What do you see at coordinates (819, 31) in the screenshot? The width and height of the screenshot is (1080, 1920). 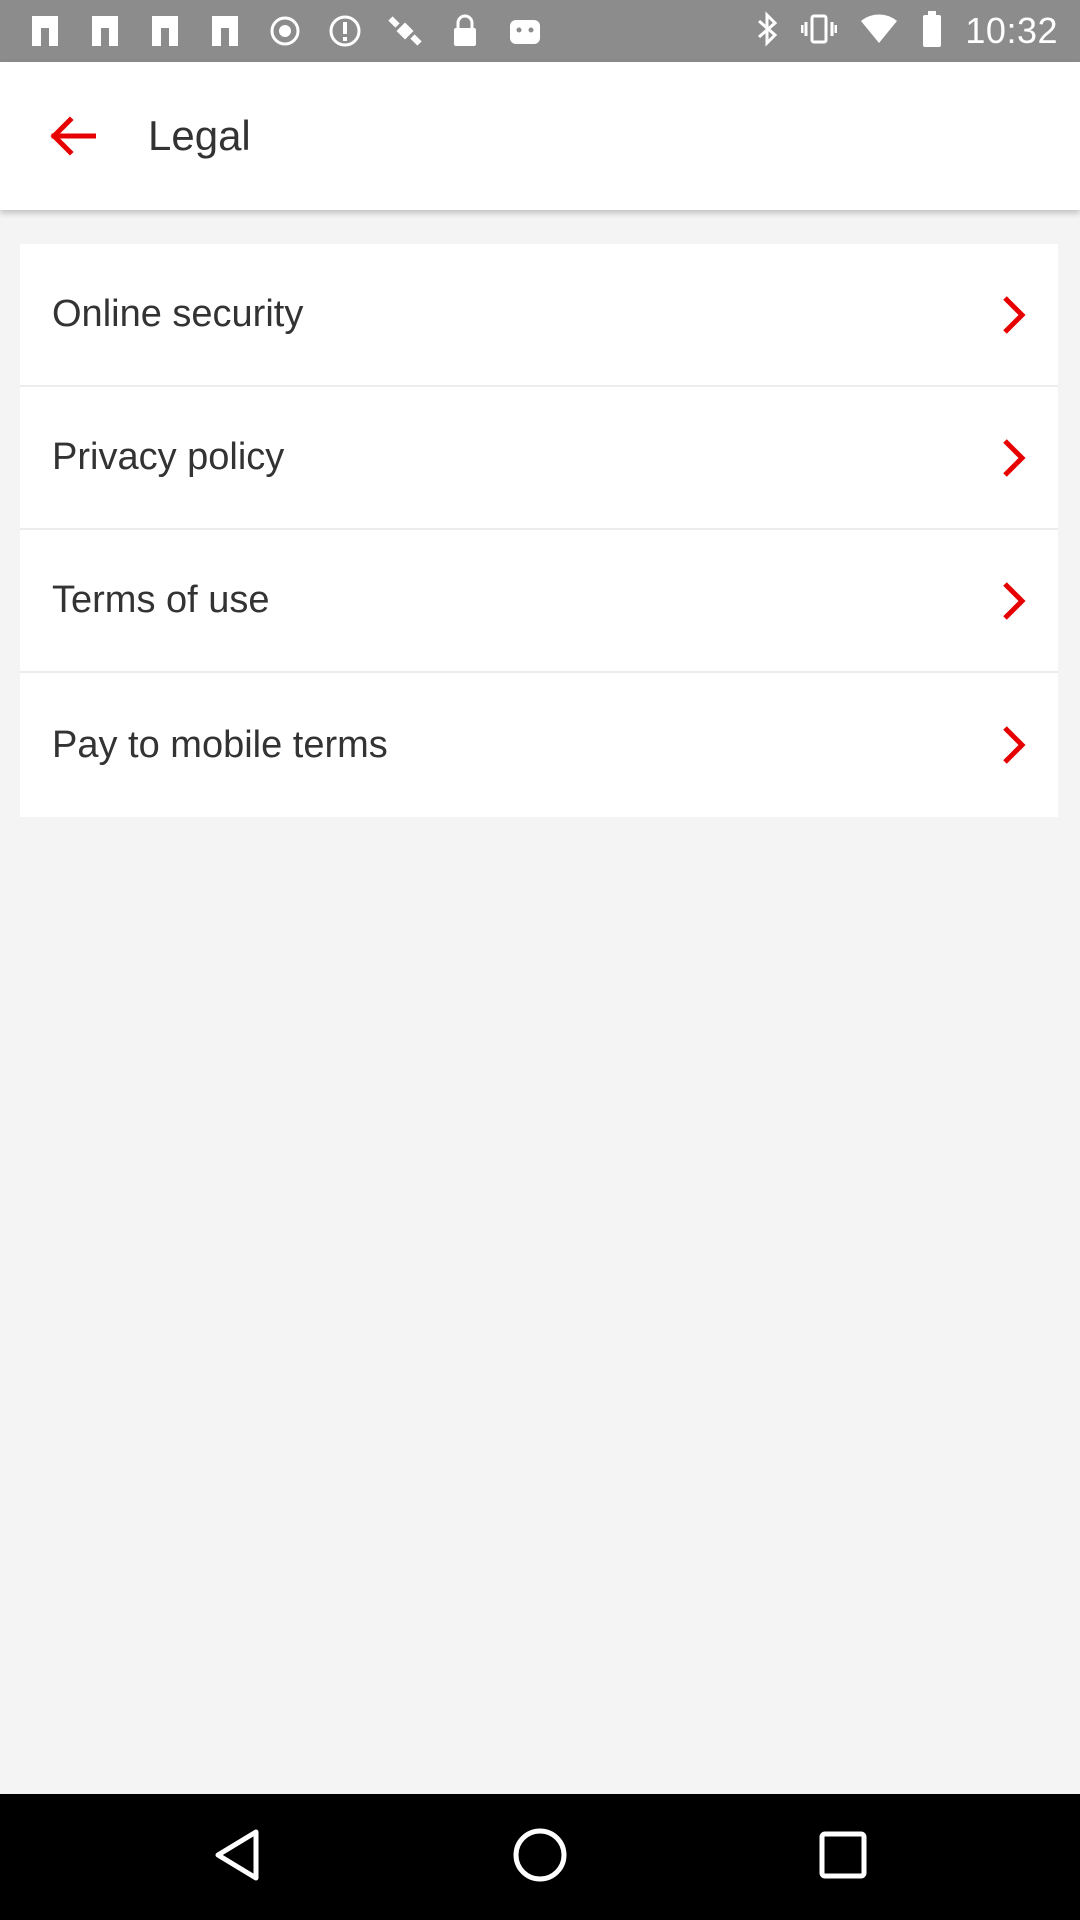 I see `vibrate-icon` at bounding box center [819, 31].